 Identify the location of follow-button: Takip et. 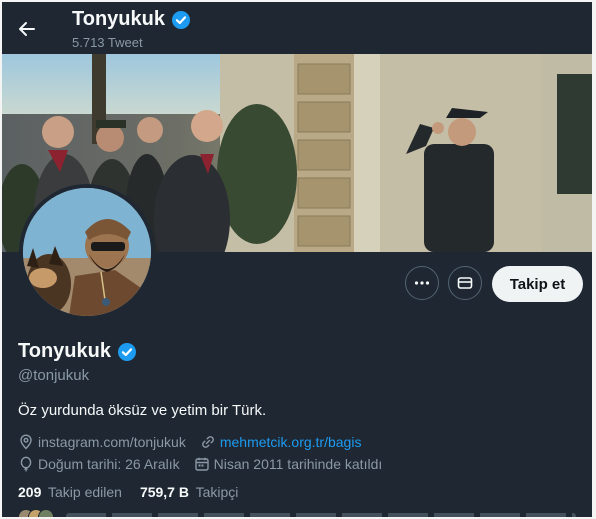
(537, 284).